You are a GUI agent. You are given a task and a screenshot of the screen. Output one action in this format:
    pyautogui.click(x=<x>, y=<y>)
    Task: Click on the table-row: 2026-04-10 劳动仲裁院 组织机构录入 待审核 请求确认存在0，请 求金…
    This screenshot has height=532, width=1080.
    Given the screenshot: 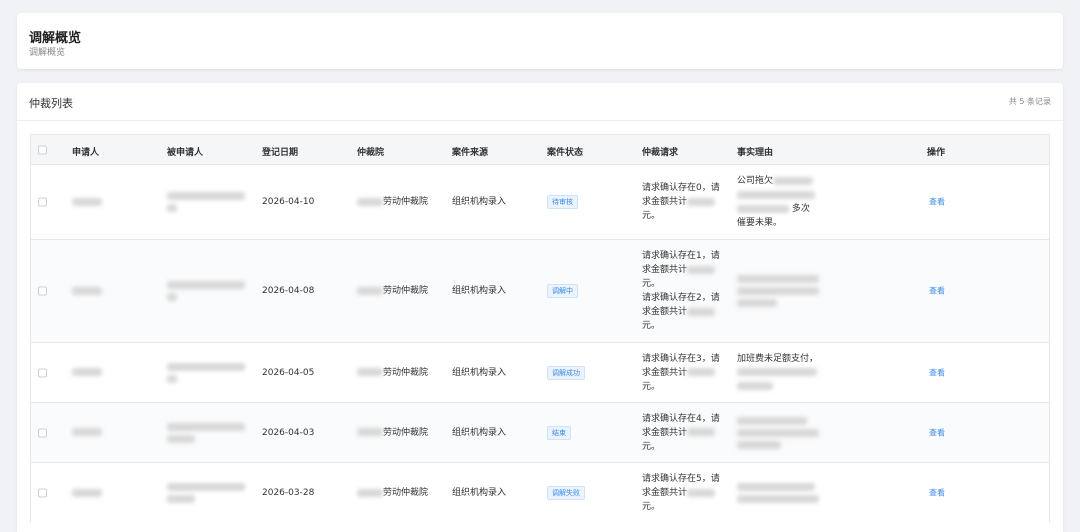 What is the action you would take?
    pyautogui.click(x=540, y=202)
    